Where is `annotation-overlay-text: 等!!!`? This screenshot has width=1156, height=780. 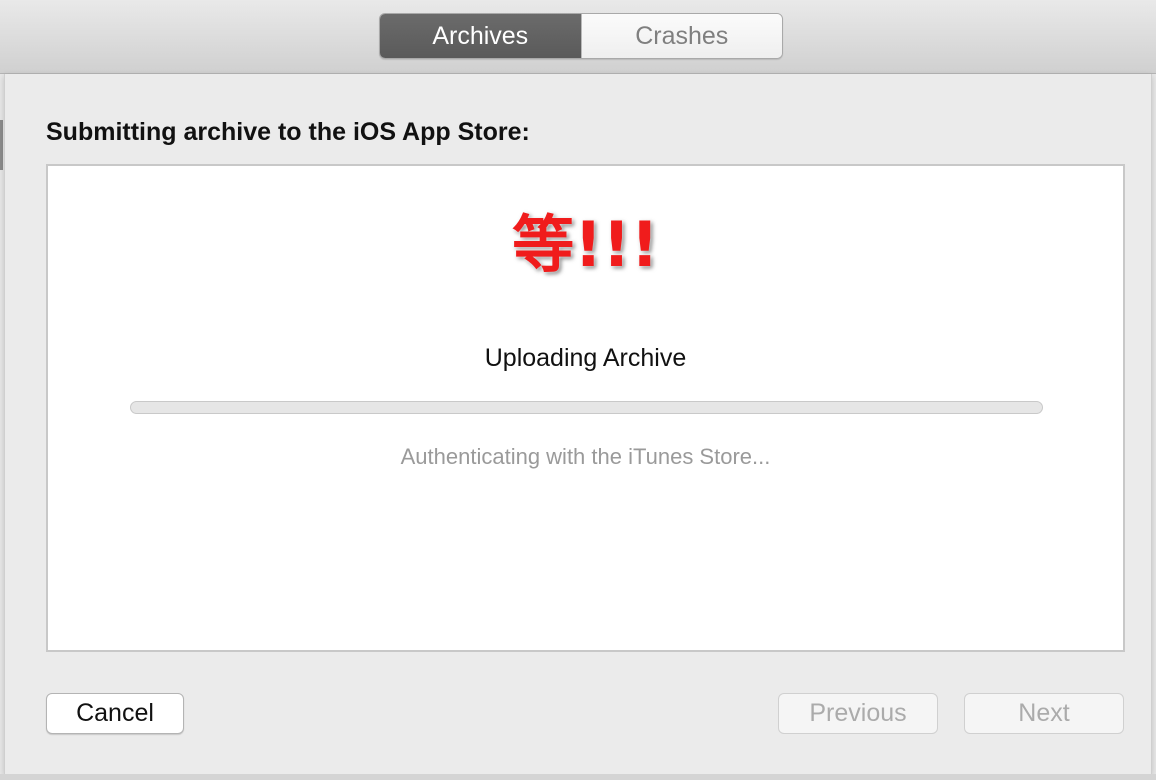 annotation-overlay-text: 等!!! is located at coordinates (585, 244).